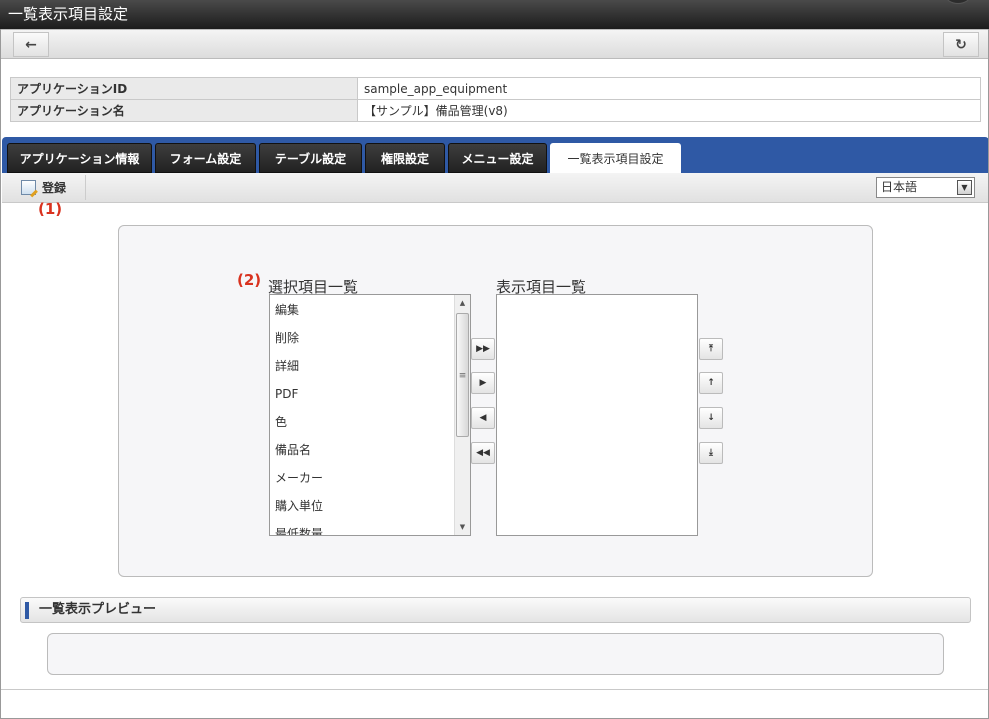 This screenshot has width=989, height=719. What do you see at coordinates (495, 654) in the screenshot?
I see `preview-area` at bounding box center [495, 654].